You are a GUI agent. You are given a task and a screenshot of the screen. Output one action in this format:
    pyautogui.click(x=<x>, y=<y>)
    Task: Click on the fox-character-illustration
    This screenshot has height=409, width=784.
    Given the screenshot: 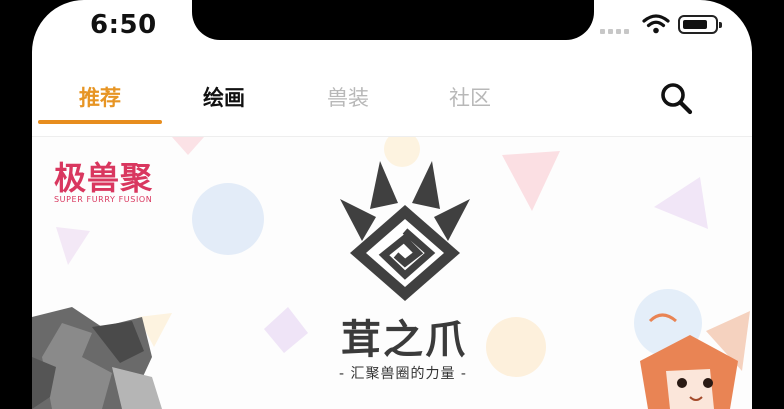 What is the action you would take?
    pyautogui.click(x=681, y=360)
    